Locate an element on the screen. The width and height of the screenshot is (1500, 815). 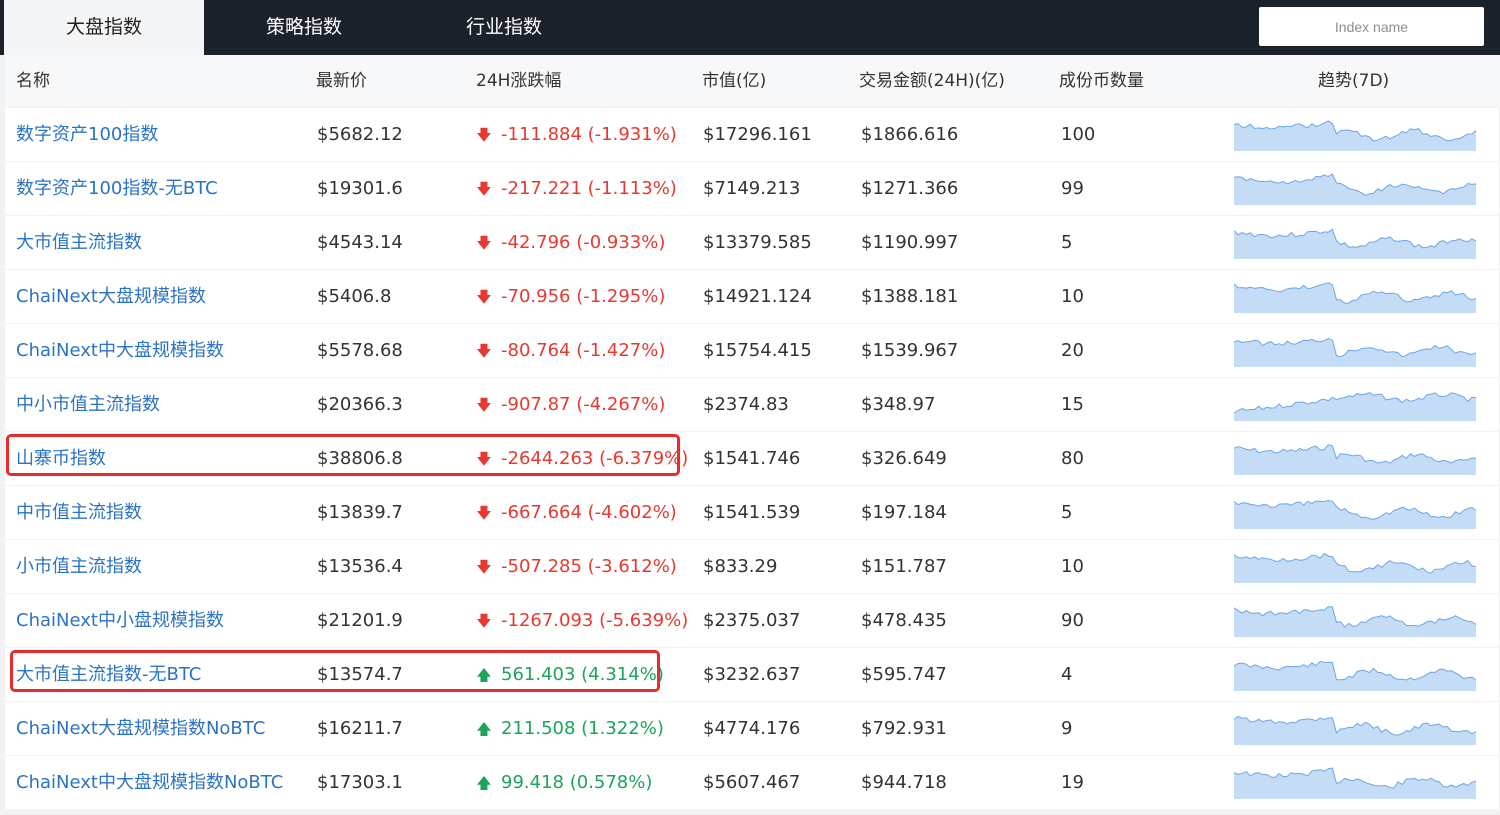
change-cell: 🡇 -111.884 (-1.931%) is located at coordinates (576, 134).